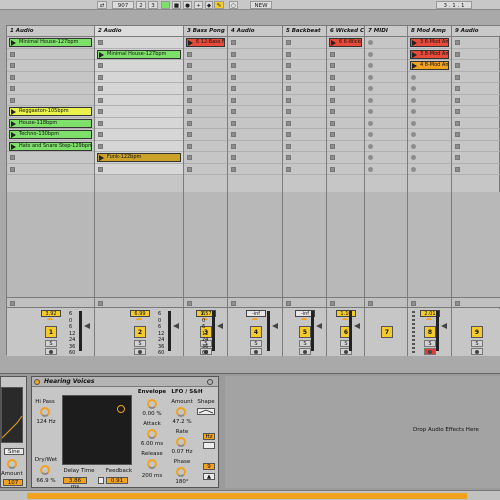 The image size is (500, 500). Describe the element at coordinates (139, 158) in the screenshot. I see `clip-slot: Funk-122bpm` at that location.